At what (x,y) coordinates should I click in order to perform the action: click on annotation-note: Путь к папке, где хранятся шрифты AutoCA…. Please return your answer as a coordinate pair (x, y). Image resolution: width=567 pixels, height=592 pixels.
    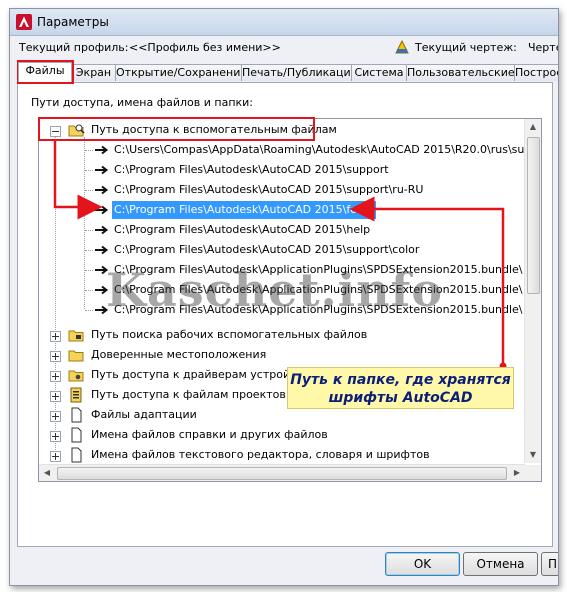
    Looking at the image, I should click on (400, 388).